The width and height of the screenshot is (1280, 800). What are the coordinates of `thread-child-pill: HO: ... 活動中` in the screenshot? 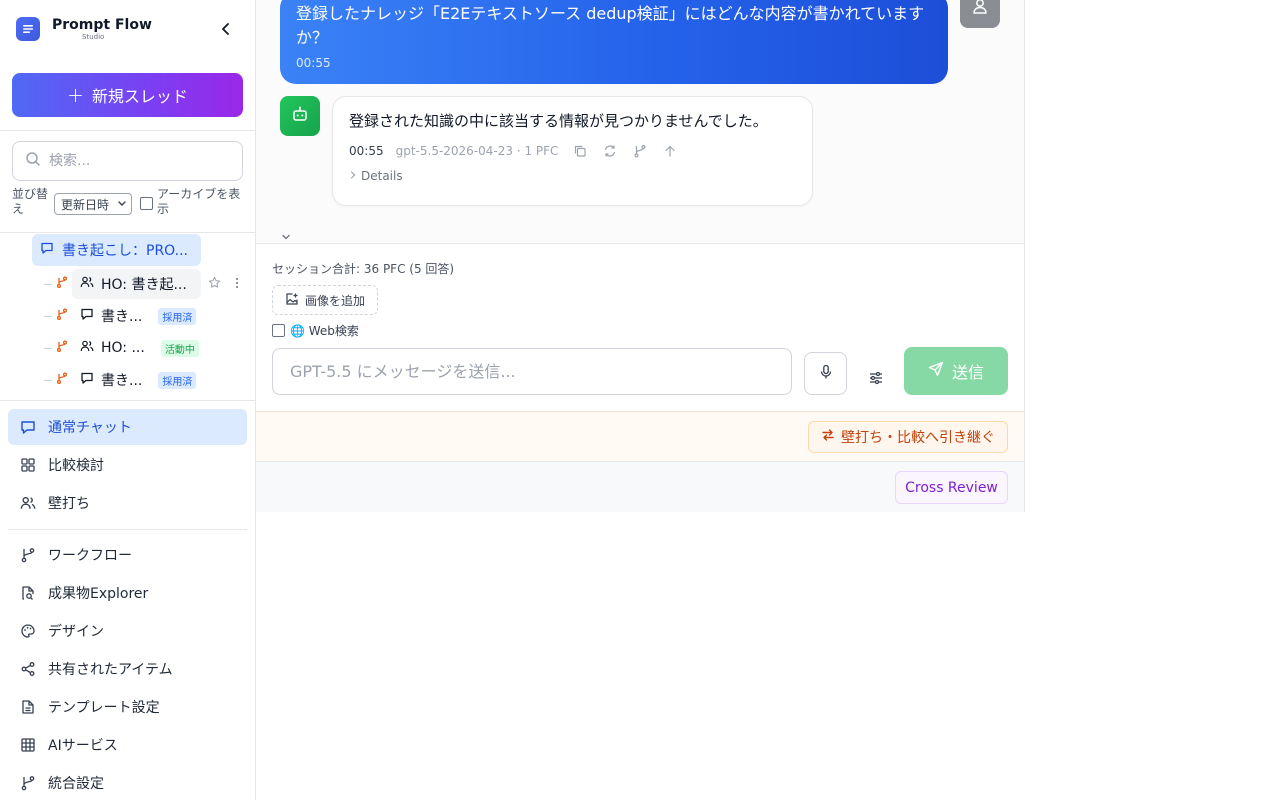 It's located at (139, 348).